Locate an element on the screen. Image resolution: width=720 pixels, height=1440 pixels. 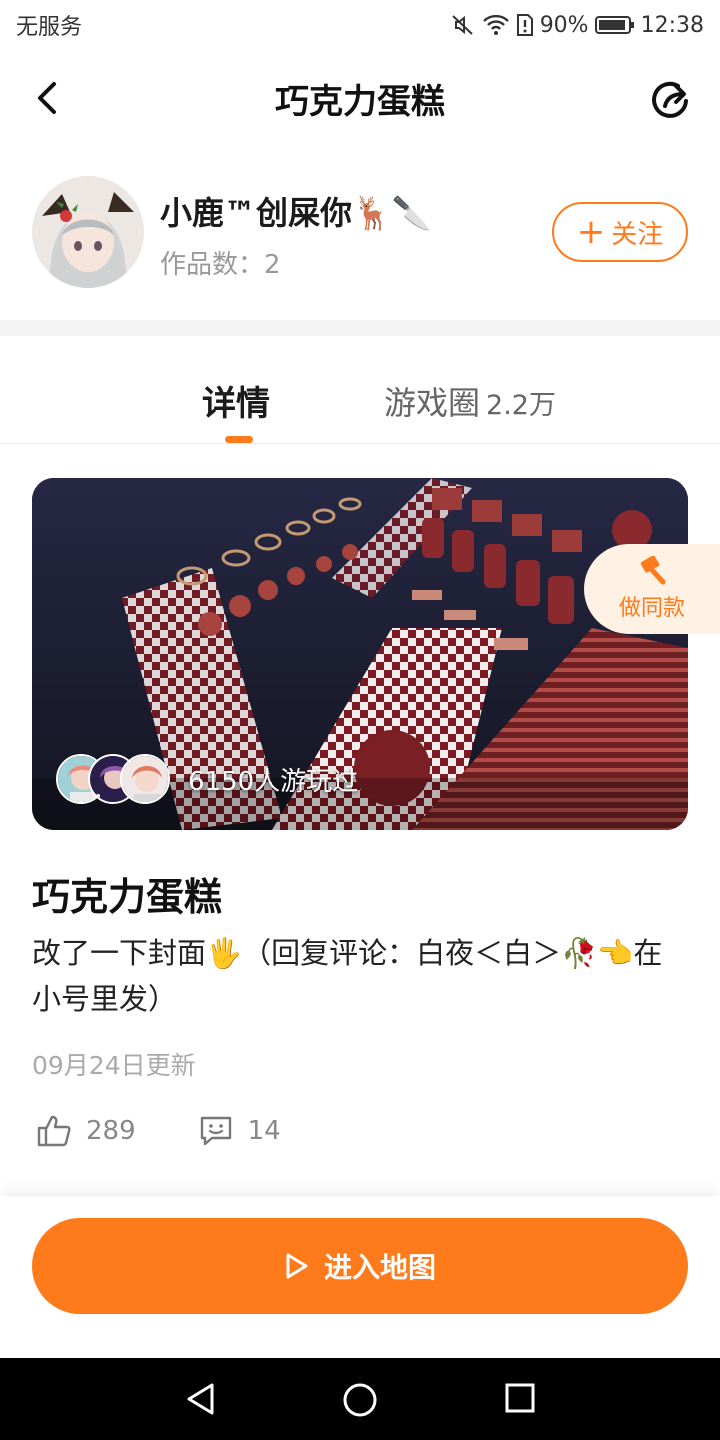
stats-row: 289 14 is located at coordinates (158, 1131).